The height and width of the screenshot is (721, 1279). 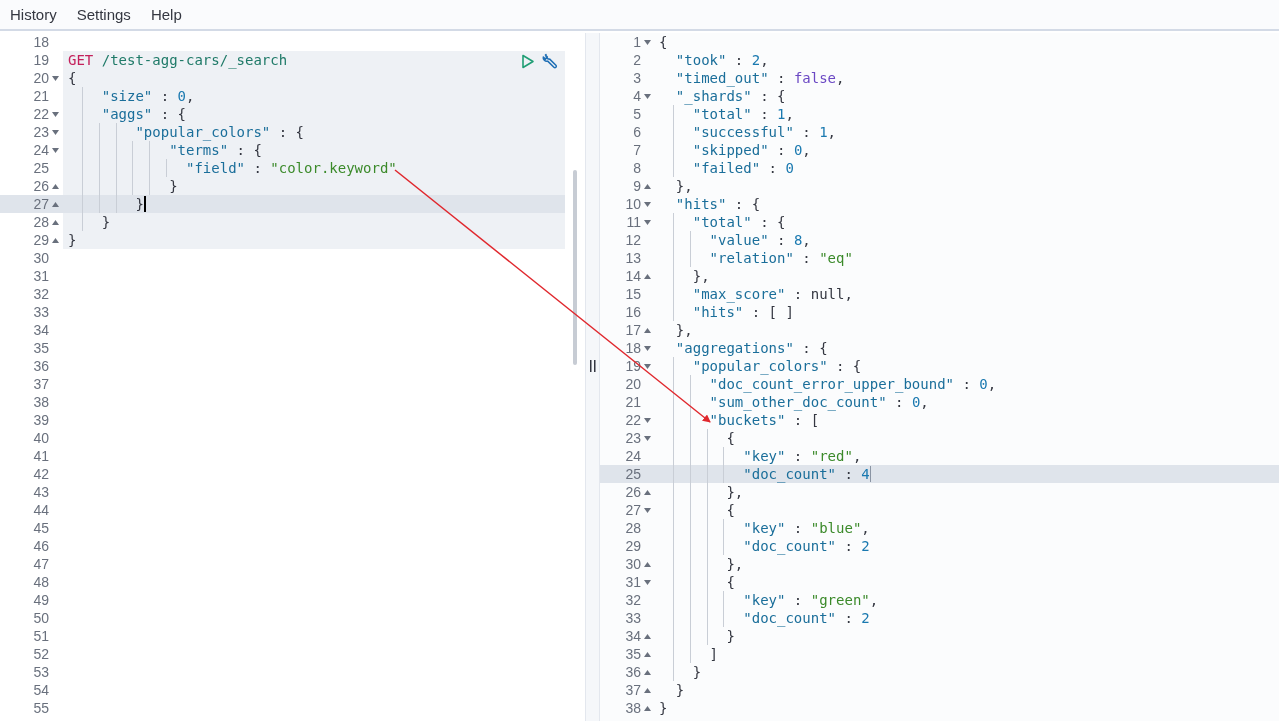 I want to click on code-line: "terms" : {, so click(x=215, y=150).